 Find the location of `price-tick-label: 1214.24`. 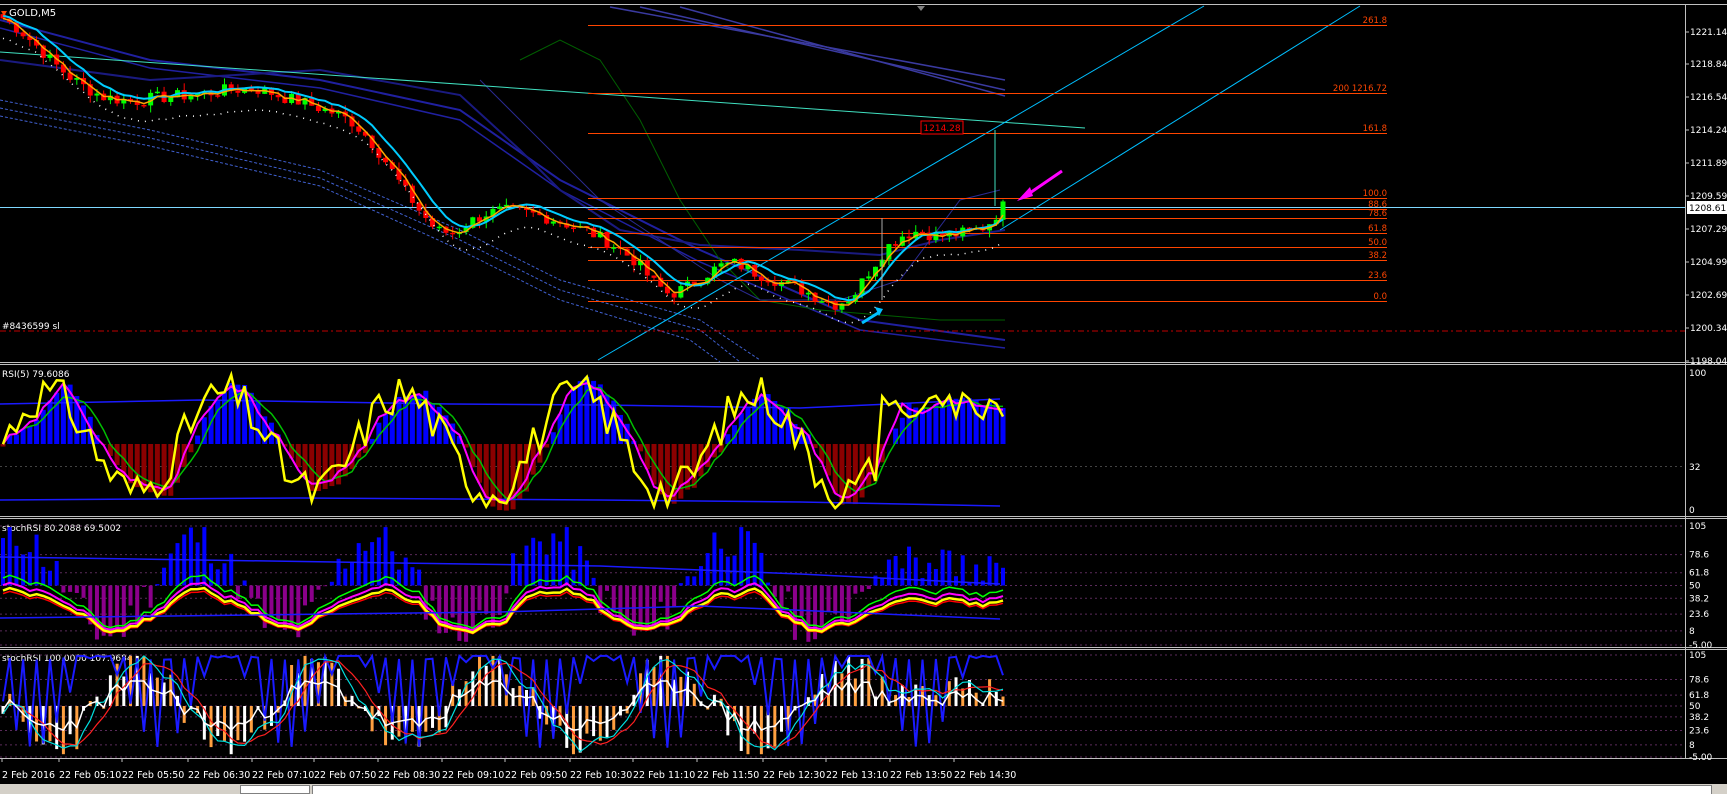

price-tick-label: 1214.24 is located at coordinates (1708, 131).